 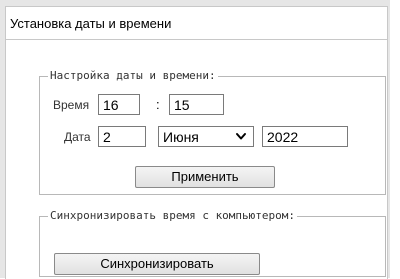 I want to click on time-label: Время, so click(x=71, y=105).